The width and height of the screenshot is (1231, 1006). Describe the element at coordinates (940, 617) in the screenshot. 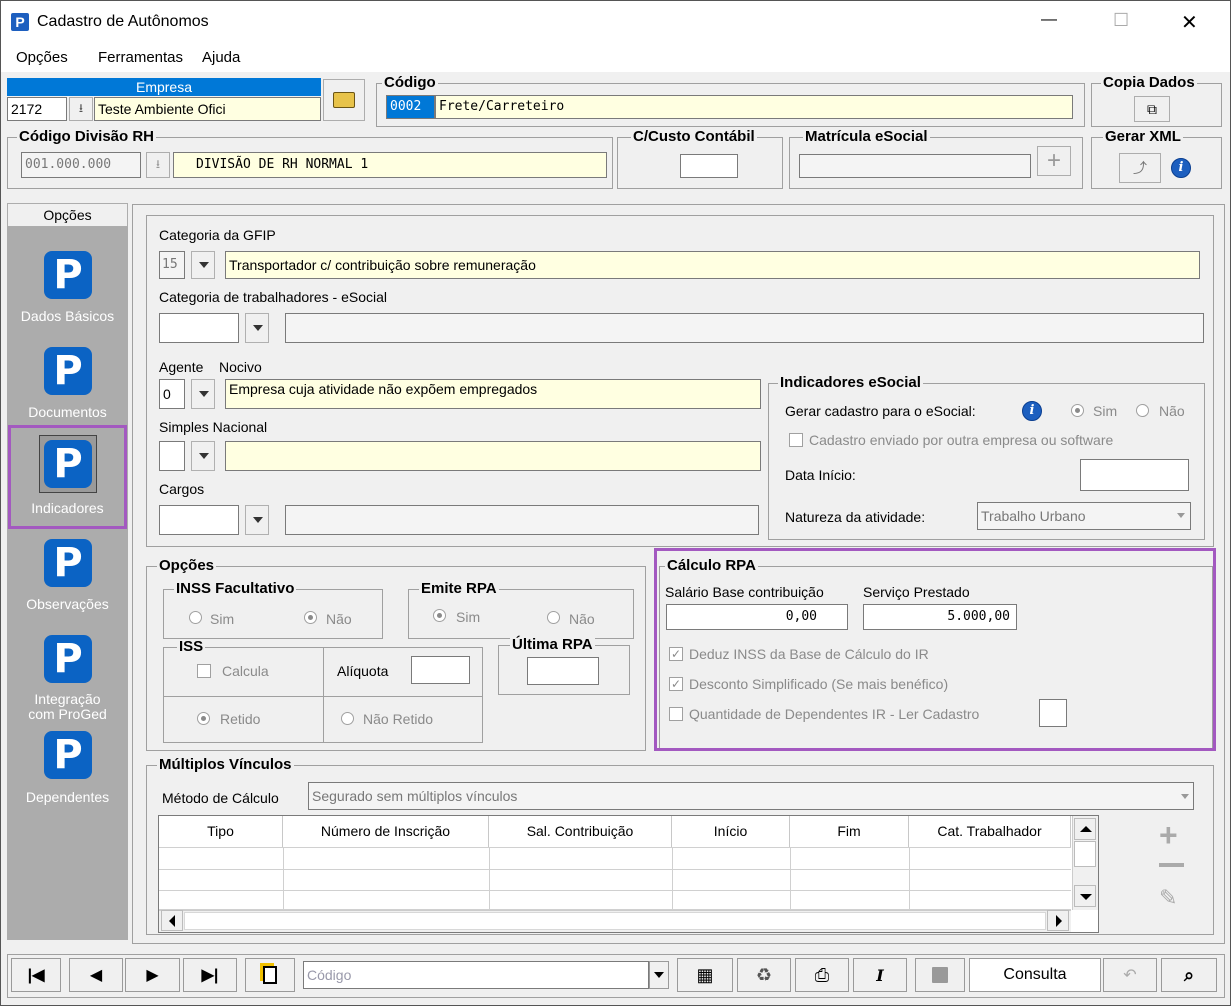

I see `servico-field: 5.000,00` at that location.